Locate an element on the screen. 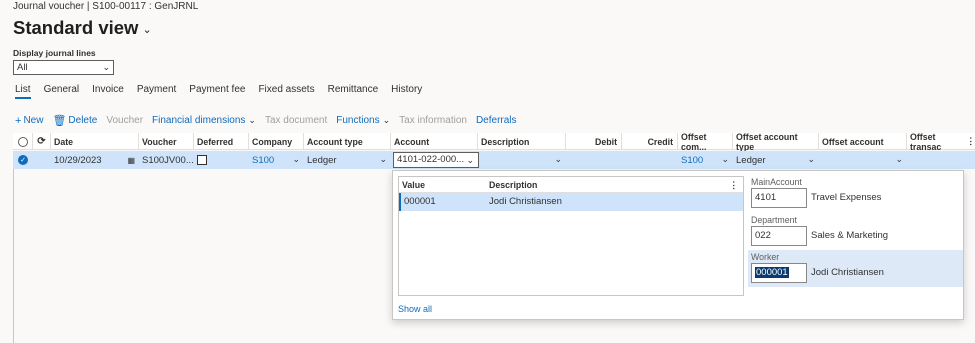 Image resolution: width=975 pixels, height=343 pixels. cell-offset-transaction is located at coordinates (941, 160).